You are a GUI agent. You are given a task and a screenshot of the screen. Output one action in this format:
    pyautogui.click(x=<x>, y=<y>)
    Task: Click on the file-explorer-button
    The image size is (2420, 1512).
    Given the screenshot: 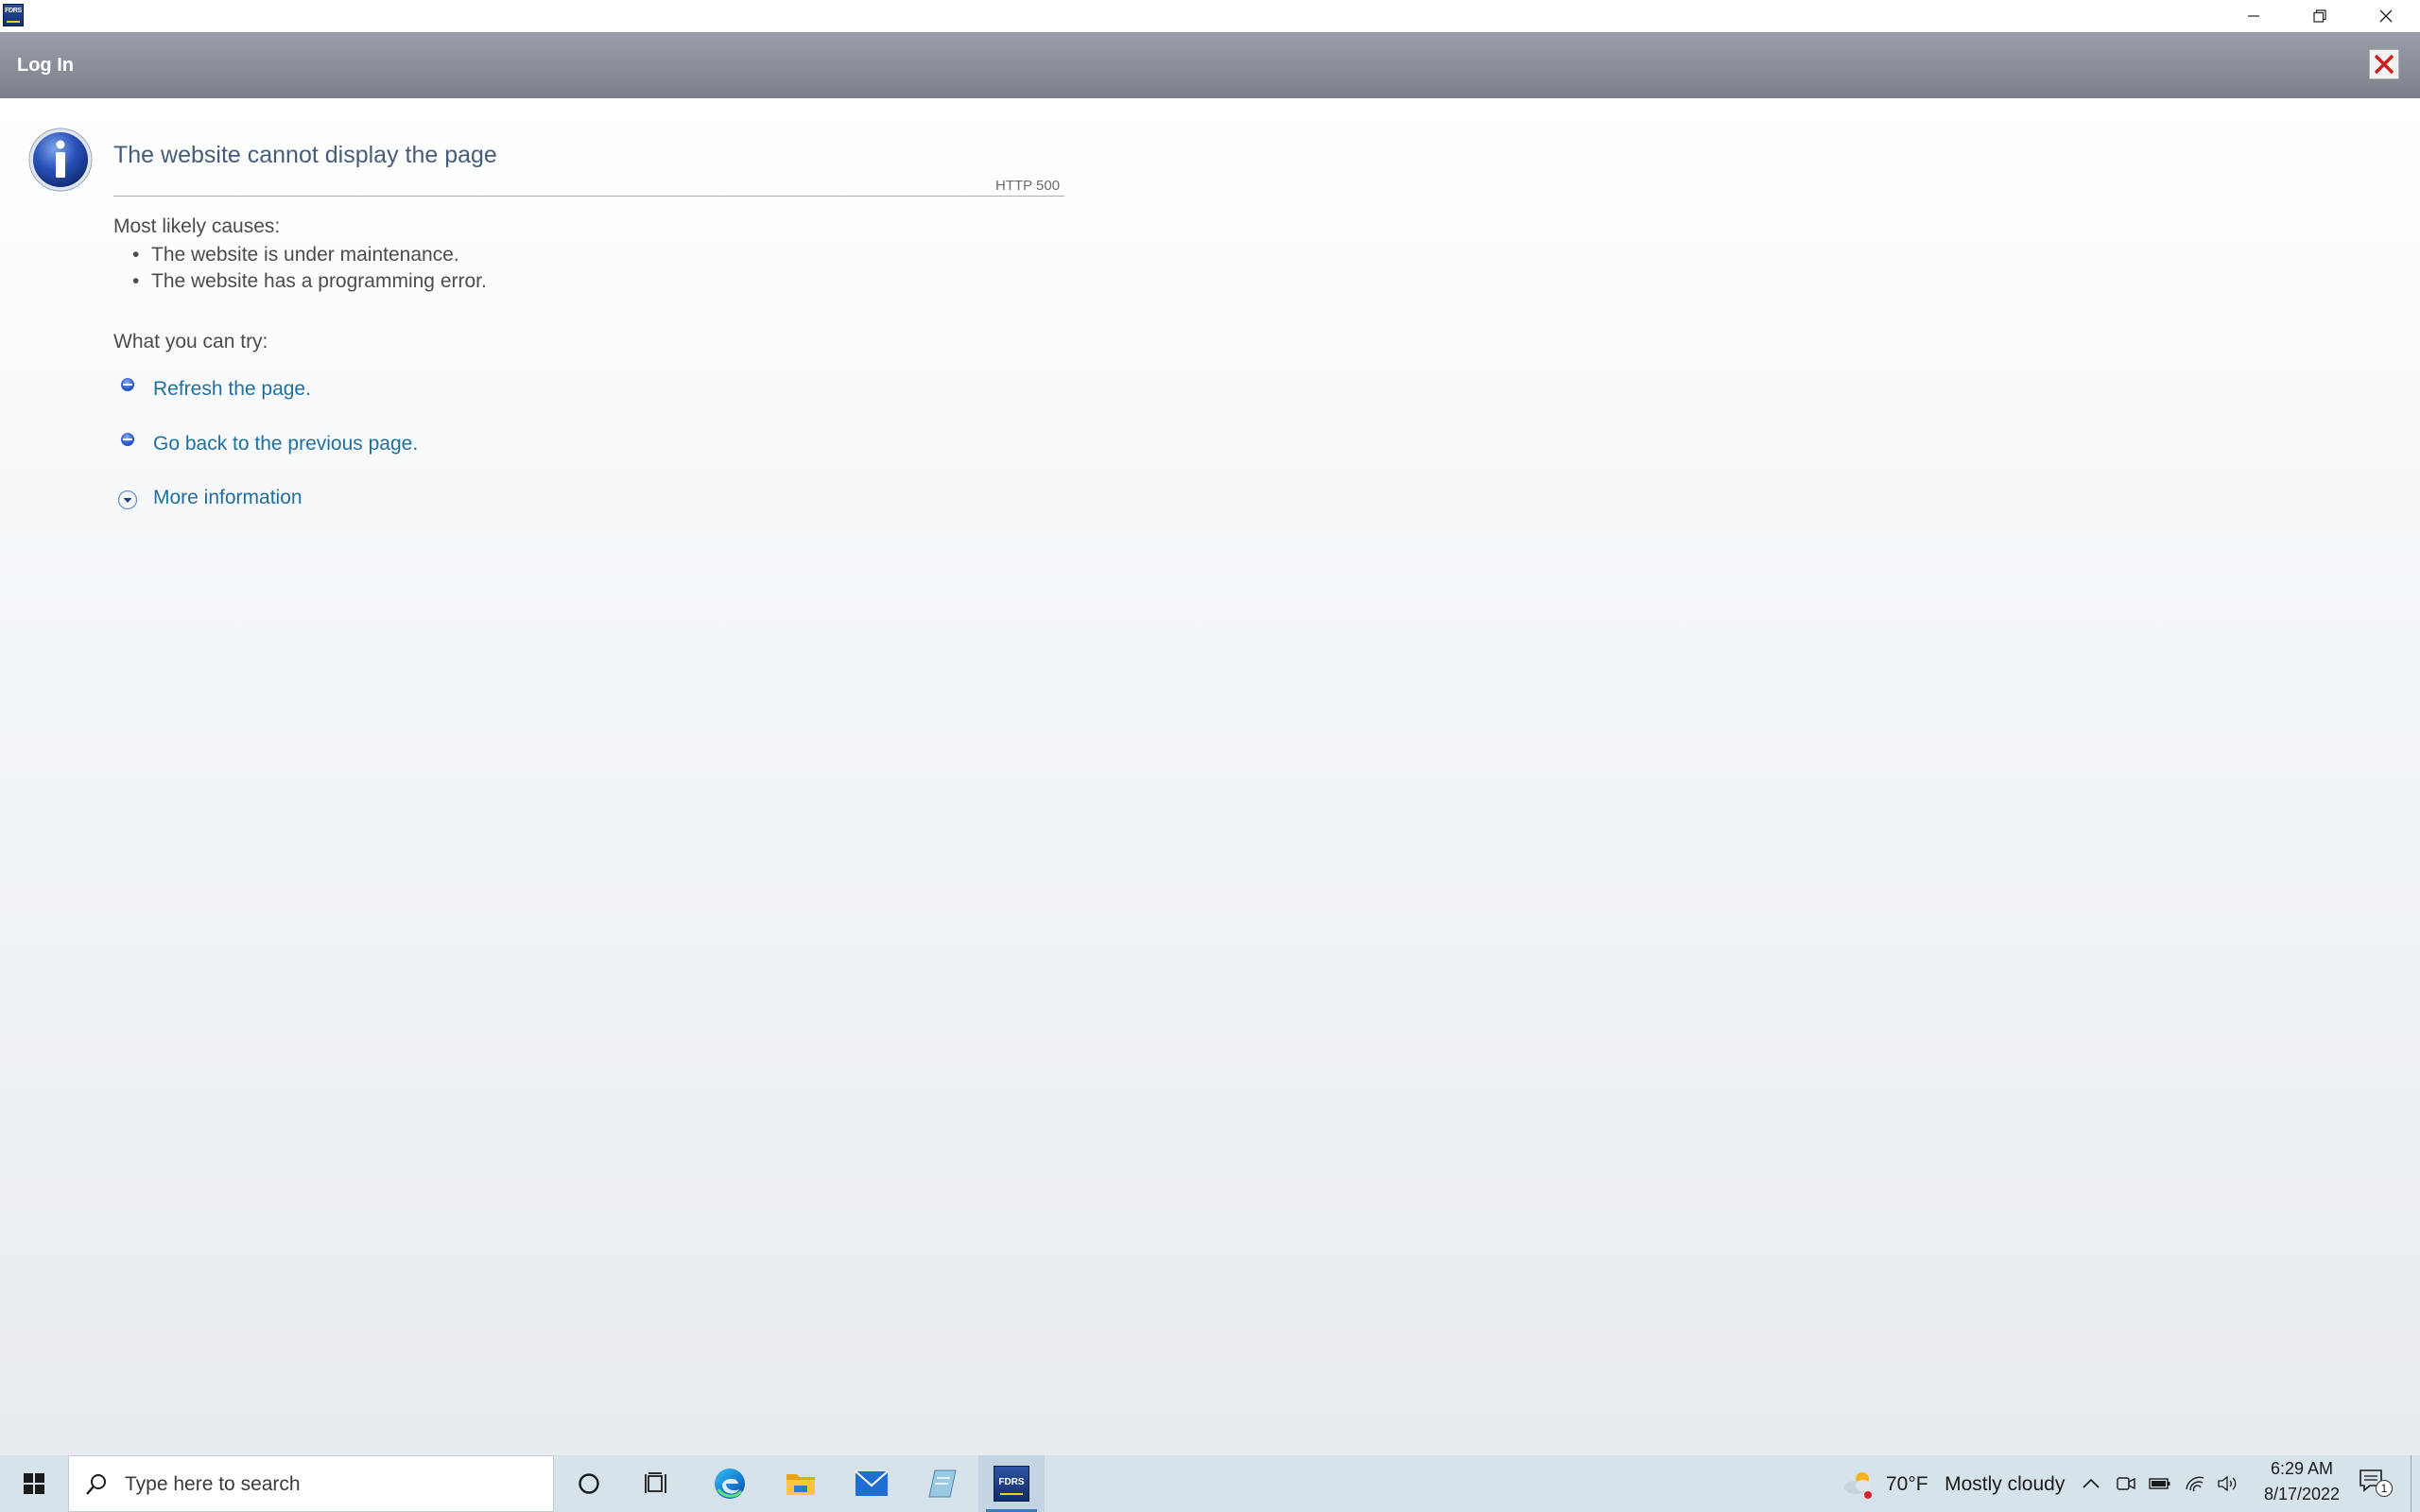 What is the action you would take?
    pyautogui.click(x=801, y=1483)
    